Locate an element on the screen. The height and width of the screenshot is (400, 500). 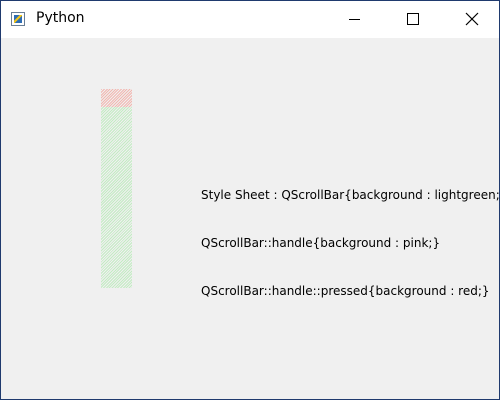
maximize-button is located at coordinates (413, 19).